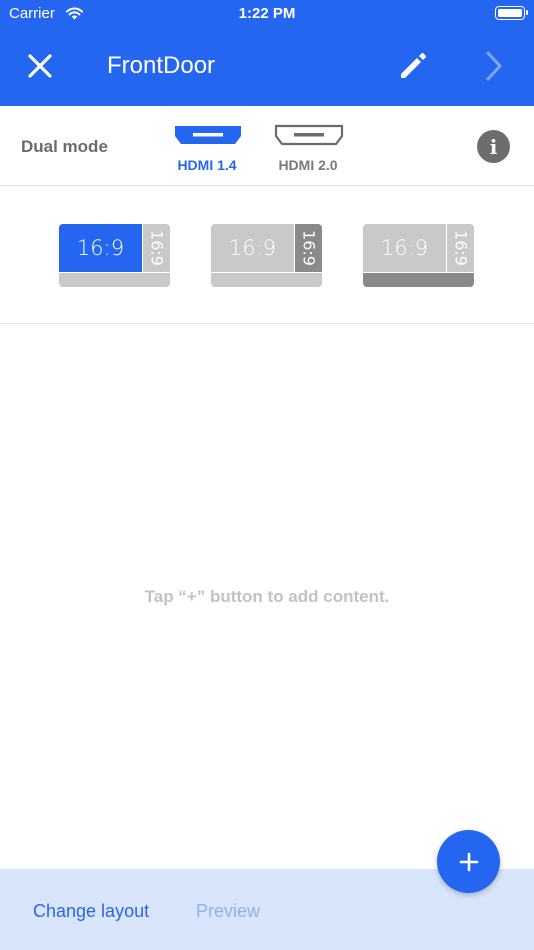 This screenshot has width=534, height=950. I want to click on hdmi-1-4-option: HDMI 1.4, so click(207, 150).